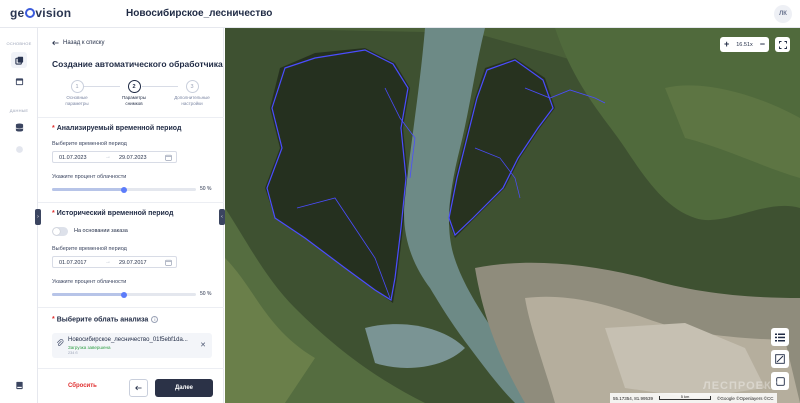 This screenshot has width=800, height=403. What do you see at coordinates (40, 13) in the screenshot?
I see `logo: geovision gevision` at bounding box center [40, 13].